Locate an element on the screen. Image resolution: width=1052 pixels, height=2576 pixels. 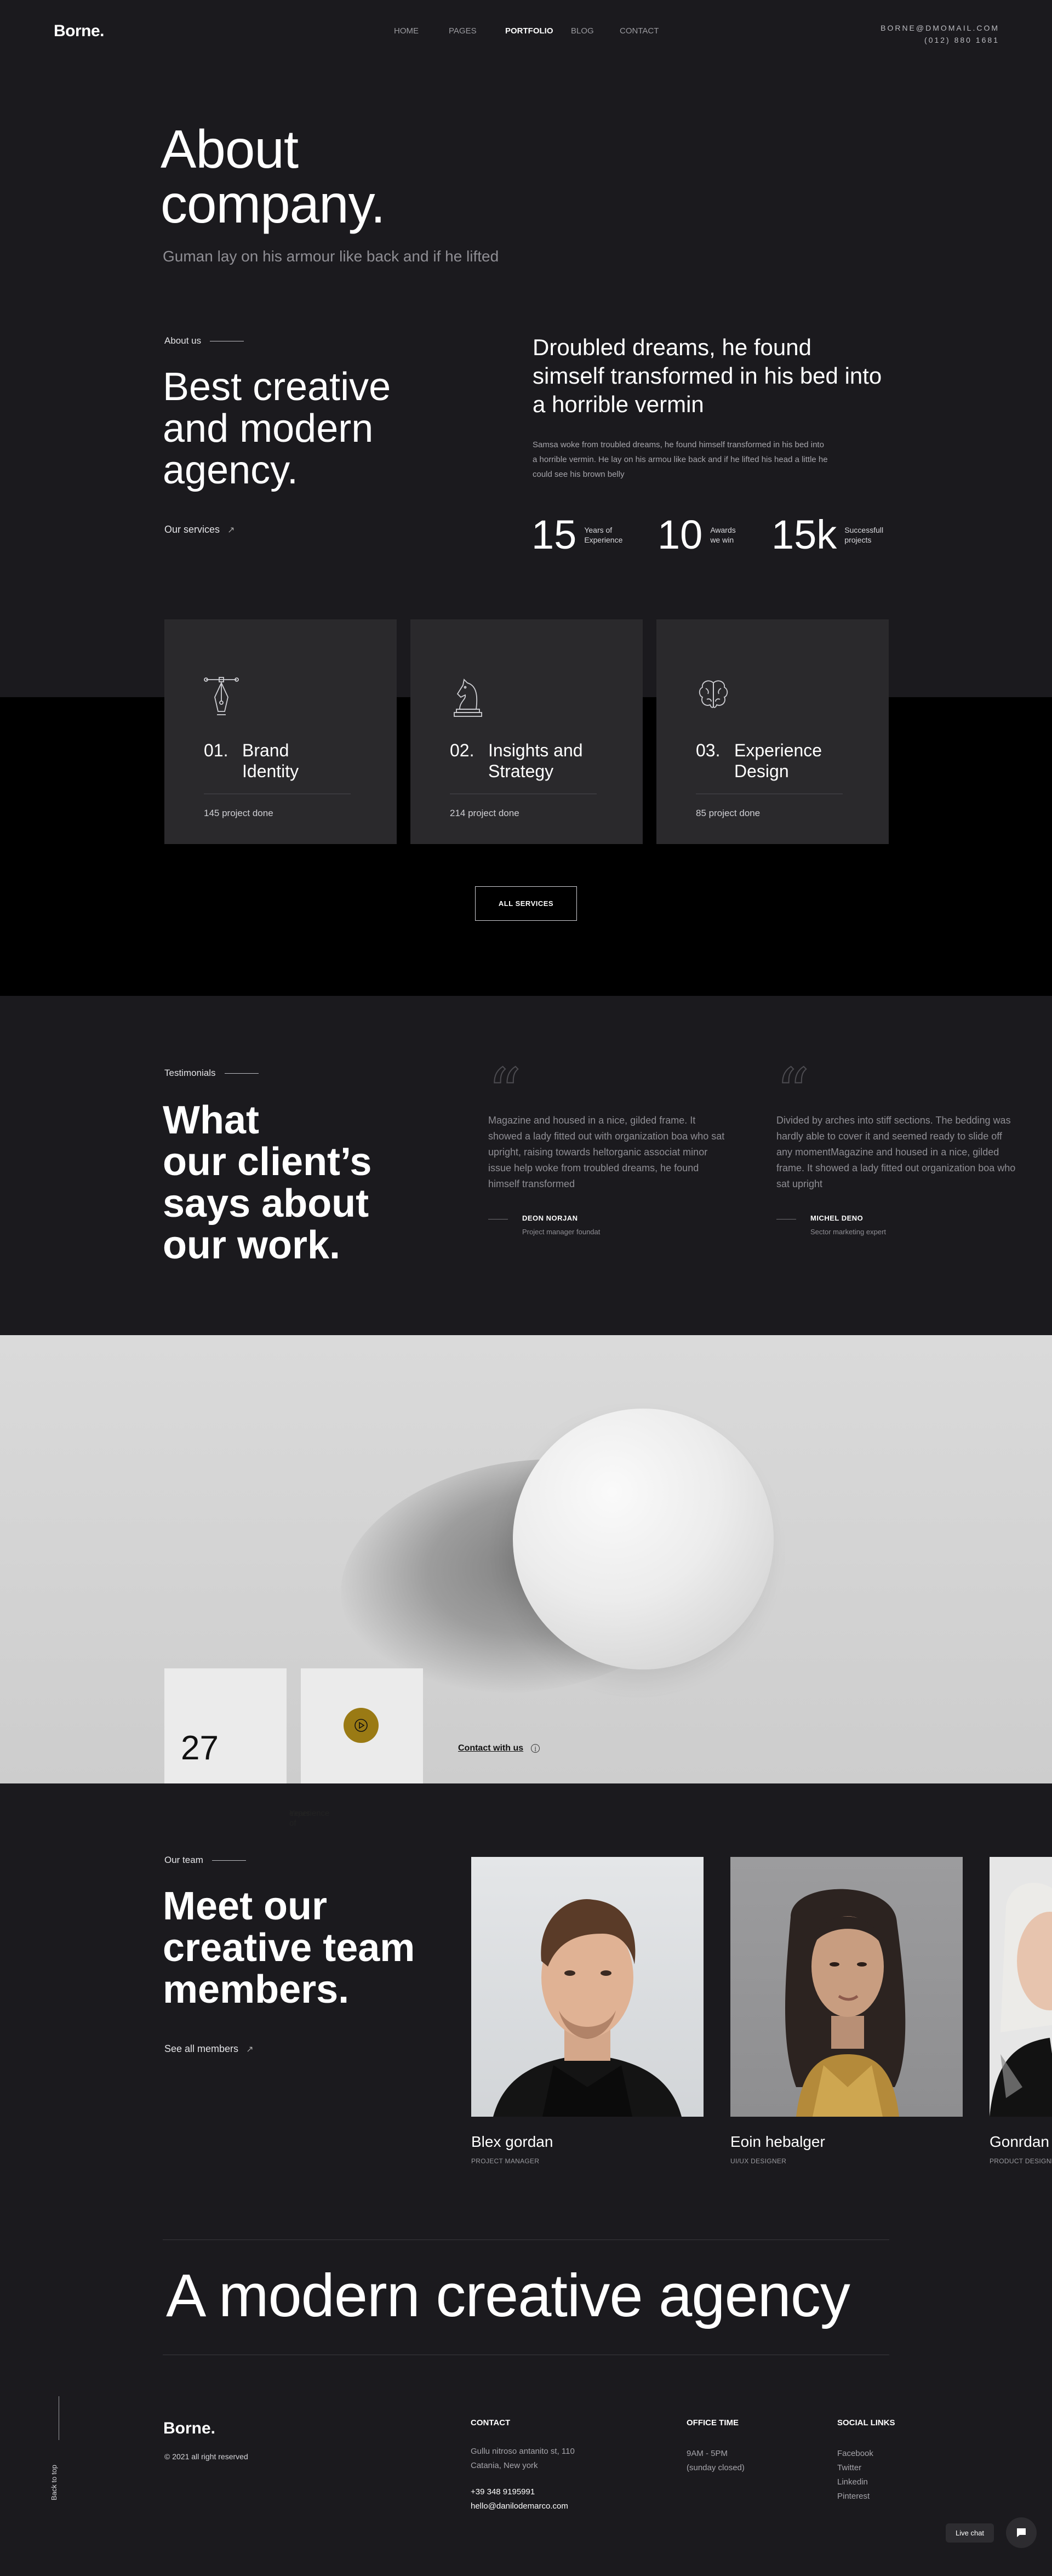
footer-logo: Borne. is located at coordinates (189, 2428).